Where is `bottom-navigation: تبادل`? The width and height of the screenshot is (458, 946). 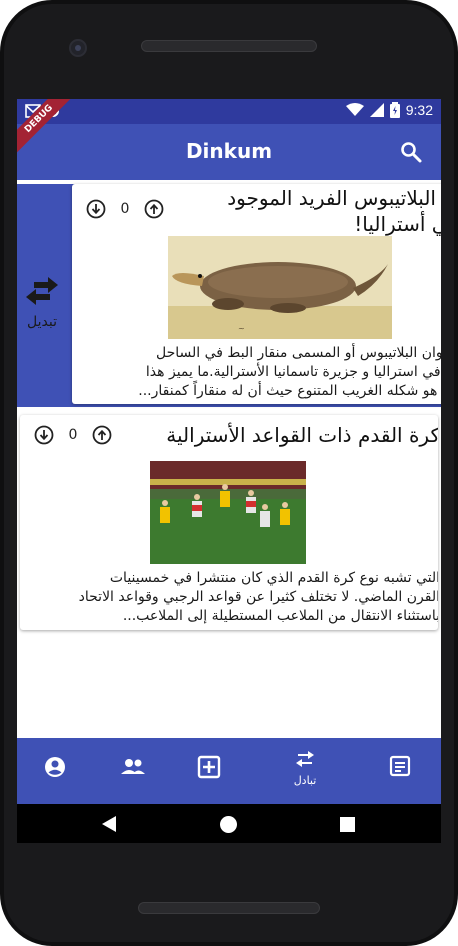 bottom-navigation: تبادل is located at coordinates (229, 771).